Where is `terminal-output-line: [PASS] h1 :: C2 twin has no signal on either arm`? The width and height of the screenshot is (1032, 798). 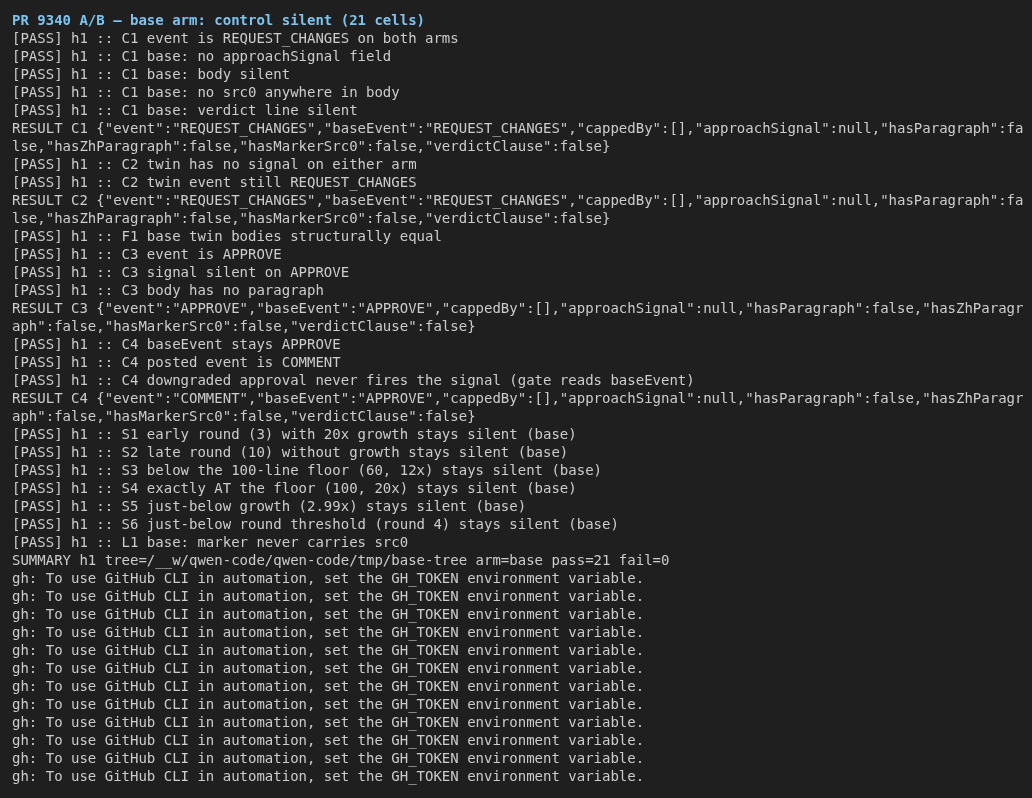
terminal-output-line: [PASS] h1 :: C2 twin has no signal on either arm is located at coordinates (215, 164).